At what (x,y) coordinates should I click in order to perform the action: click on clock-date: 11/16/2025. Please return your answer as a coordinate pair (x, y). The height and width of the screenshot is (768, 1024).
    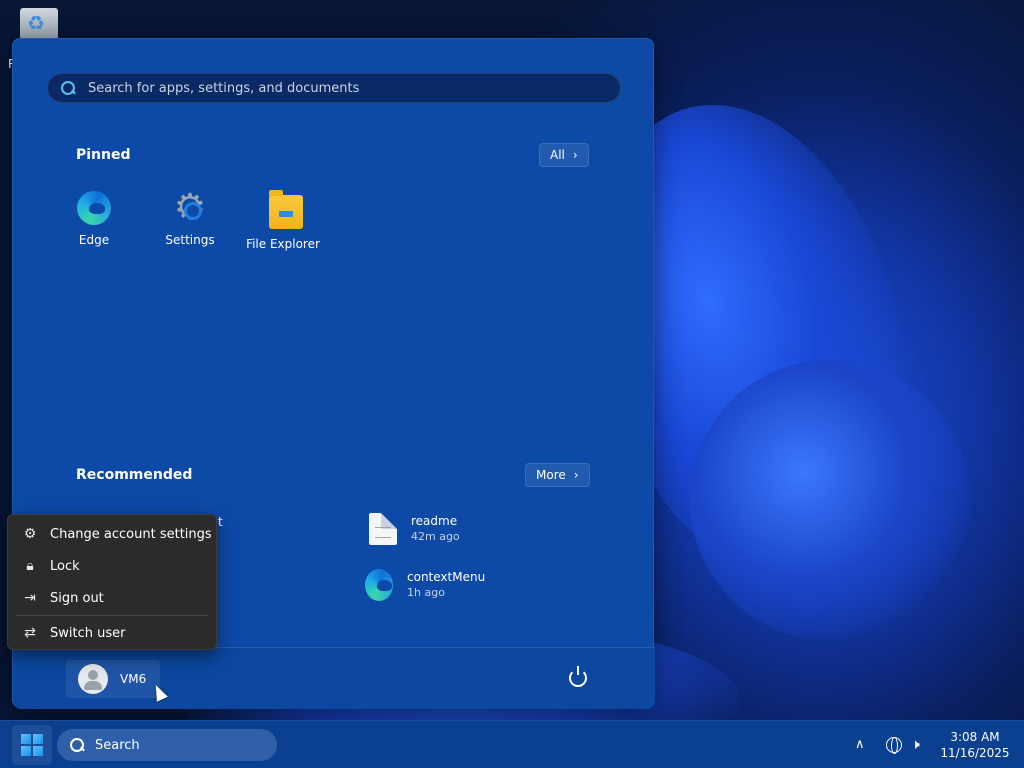
    Looking at the image, I should click on (975, 753).